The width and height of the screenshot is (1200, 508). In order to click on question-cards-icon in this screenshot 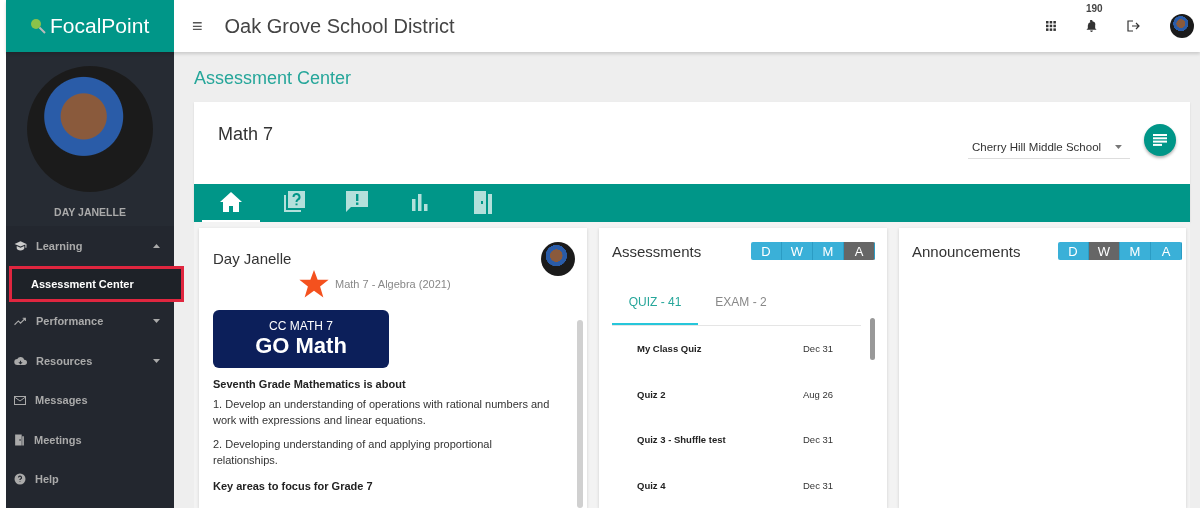, I will do `click(294, 202)`.